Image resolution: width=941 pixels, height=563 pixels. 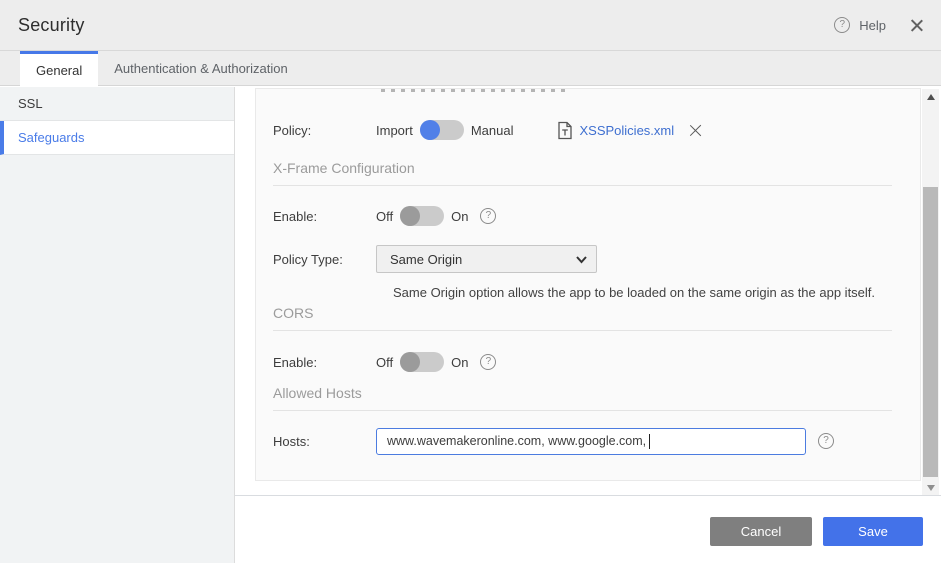 What do you see at coordinates (565, 130) in the screenshot?
I see `xml-file-icon` at bounding box center [565, 130].